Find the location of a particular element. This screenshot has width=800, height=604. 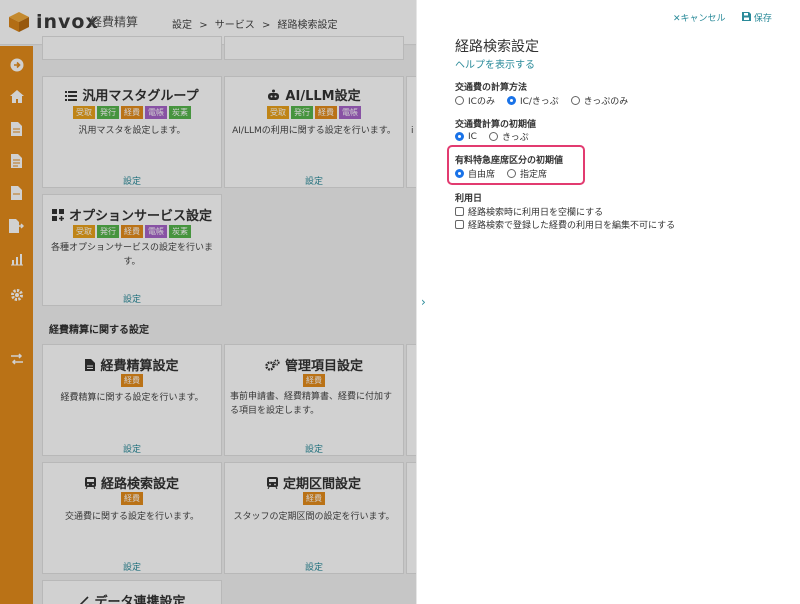

usage-date-lock-option: 経路検索で登録した経費の利用日を編集不可にする is located at coordinates (565, 224).